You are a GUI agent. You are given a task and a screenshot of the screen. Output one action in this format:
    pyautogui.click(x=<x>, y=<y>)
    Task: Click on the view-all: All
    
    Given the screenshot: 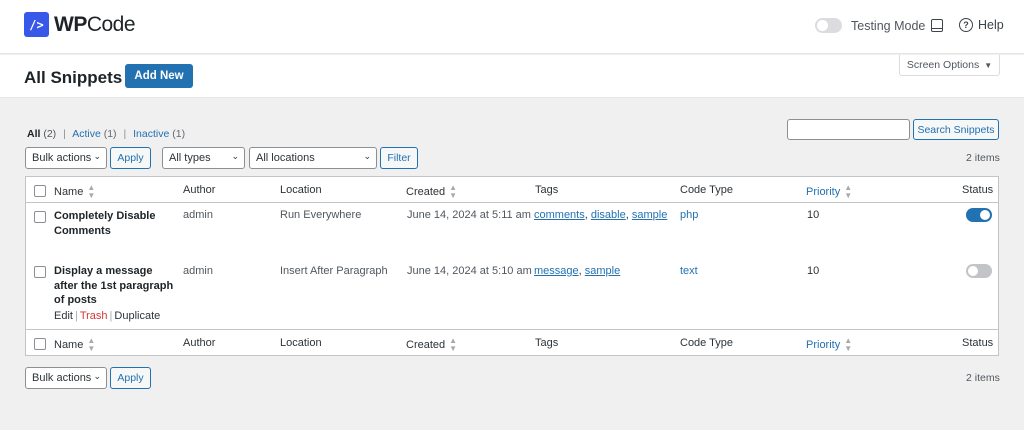 What is the action you would take?
    pyautogui.click(x=33, y=134)
    